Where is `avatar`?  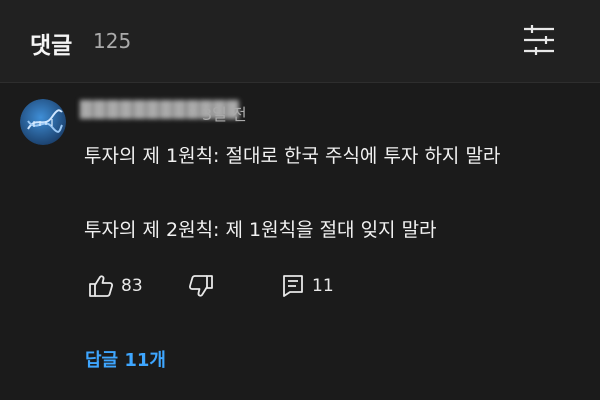 avatar is located at coordinates (43, 122).